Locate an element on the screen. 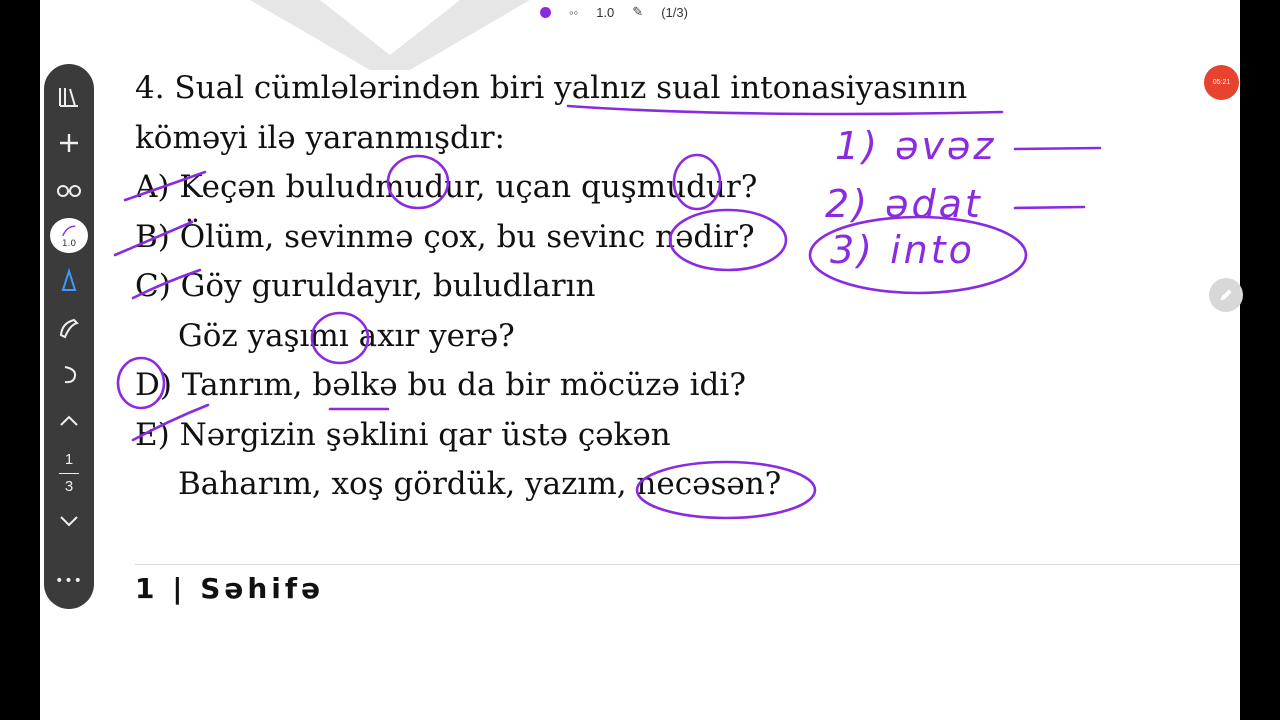 This screenshot has width=1280, height=720. glasses-icon is located at coordinates (69, 190).